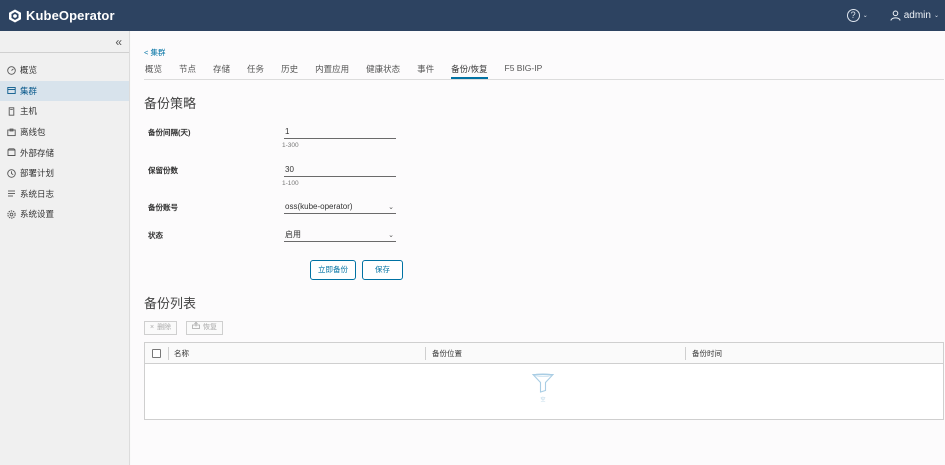  I want to click on sidebar-item-label: 外部存储, so click(37, 152).